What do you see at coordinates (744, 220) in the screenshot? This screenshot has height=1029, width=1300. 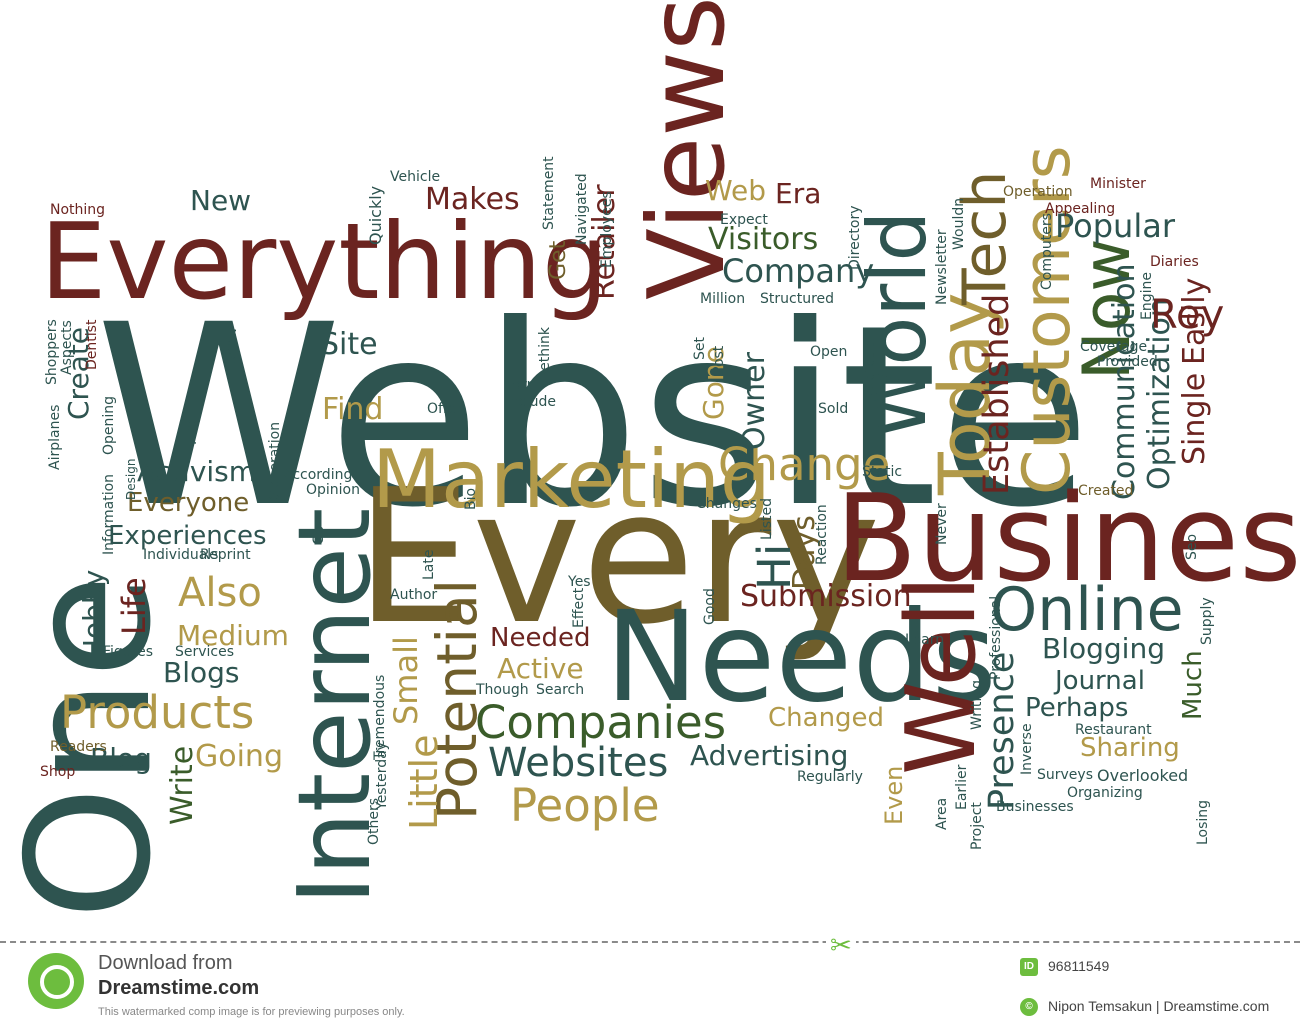 I see `cloud-word: Expect` at bounding box center [744, 220].